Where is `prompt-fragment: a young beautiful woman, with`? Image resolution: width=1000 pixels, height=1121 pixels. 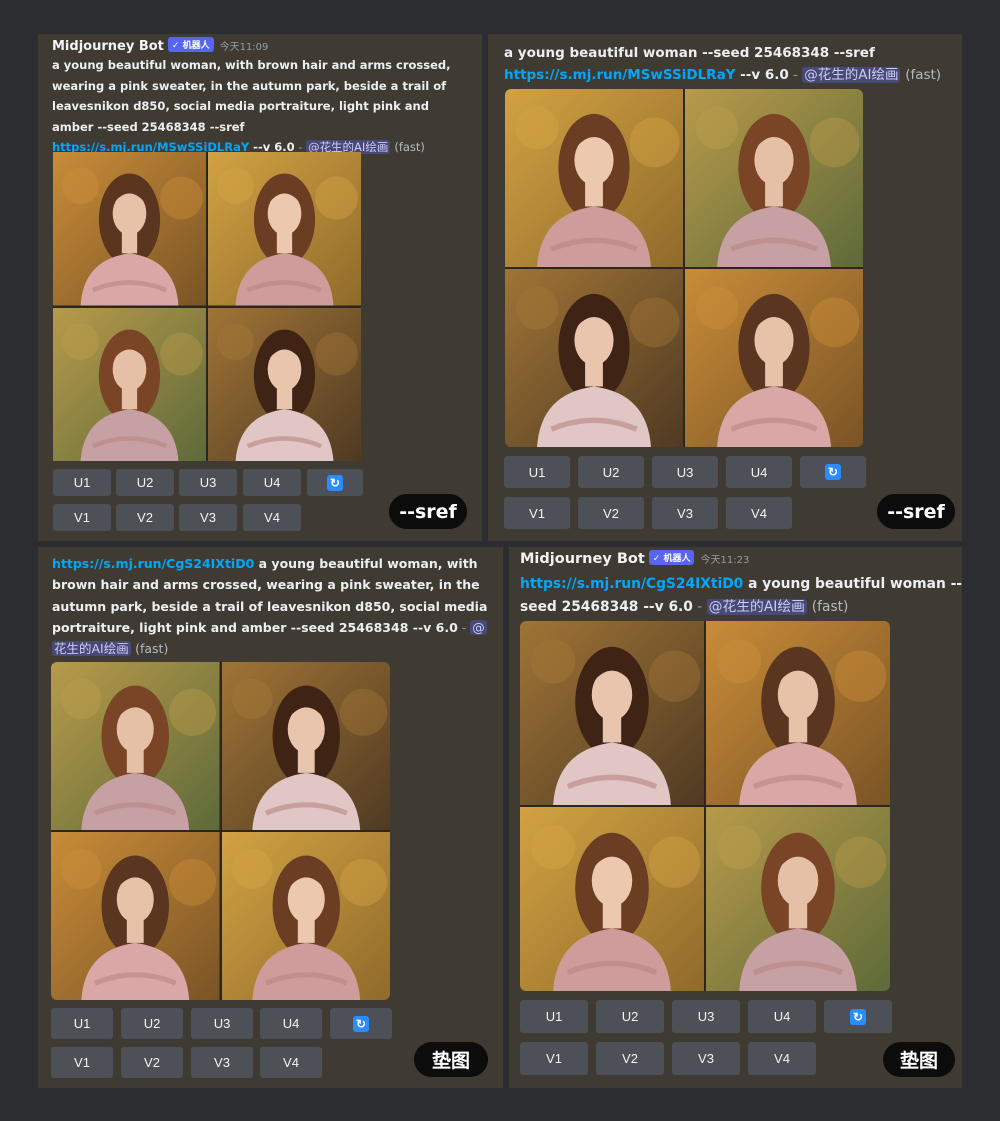 prompt-fragment: a young beautiful woman, with is located at coordinates (366, 563).